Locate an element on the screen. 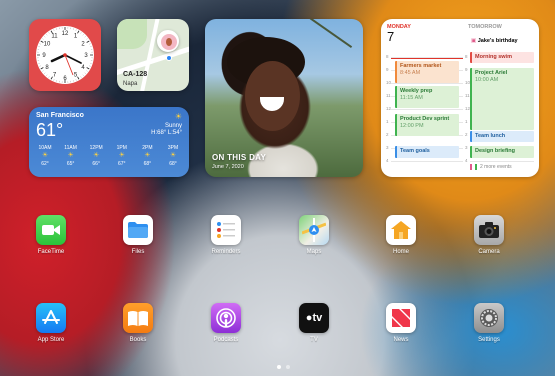  weather-hour: 1PM ☀ 67° is located at coordinates (122, 156).